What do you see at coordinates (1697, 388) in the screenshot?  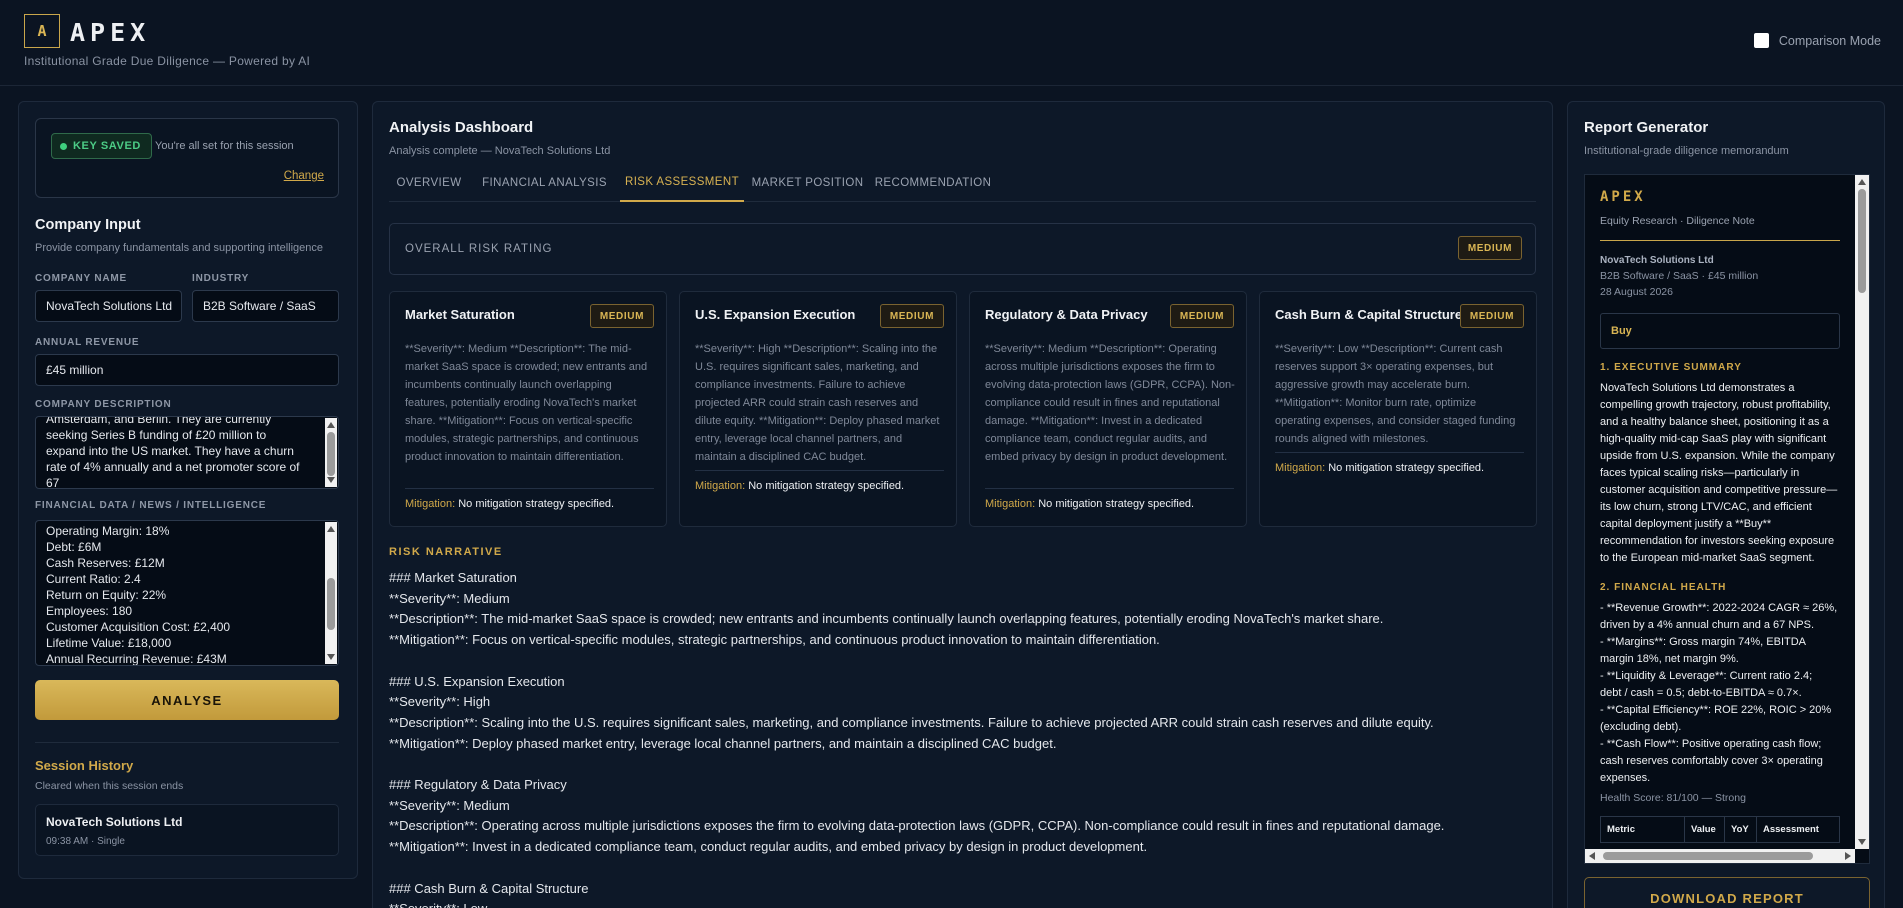 I see `summary-line: NovaTech Solutions Ltd demonstrates a` at bounding box center [1697, 388].